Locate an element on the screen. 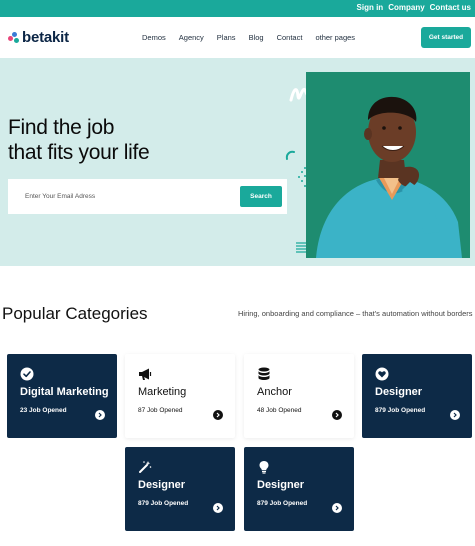  hero-person-photo is located at coordinates (388, 165).